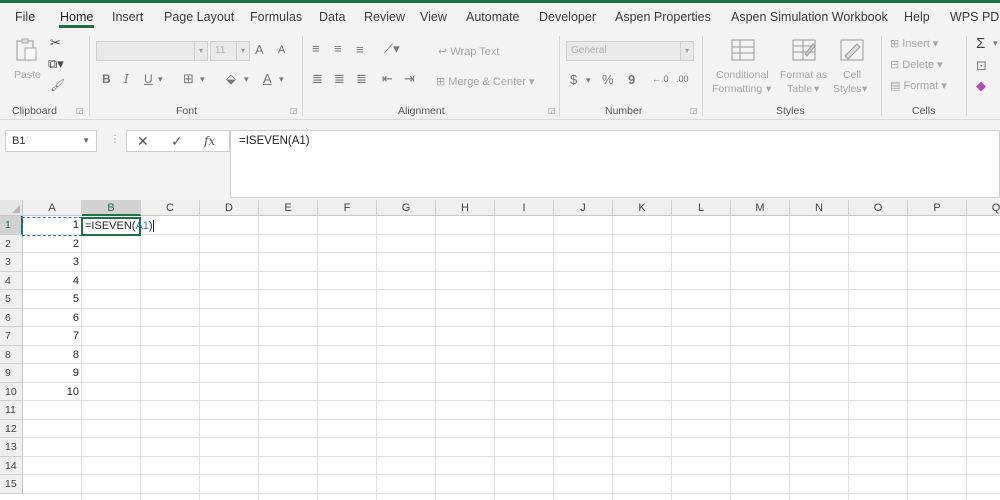  What do you see at coordinates (267, 78) in the screenshot?
I see `font-color-button: A` at bounding box center [267, 78].